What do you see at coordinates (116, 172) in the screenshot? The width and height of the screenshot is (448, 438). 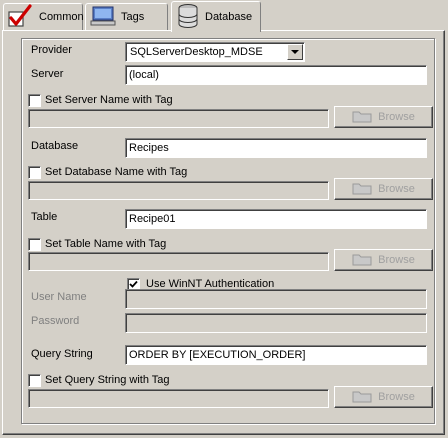 I see `database-tag-checkbox-label: Set Database Name with Tag` at bounding box center [116, 172].